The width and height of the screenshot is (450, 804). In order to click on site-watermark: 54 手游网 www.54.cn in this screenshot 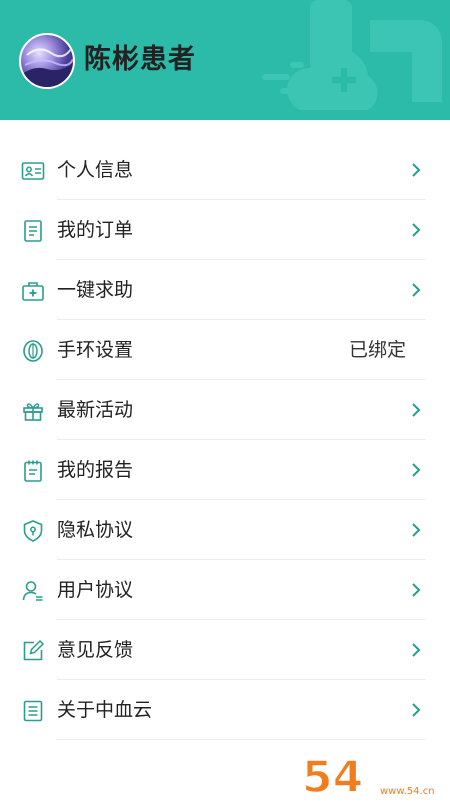, I will do `click(375, 776)`.